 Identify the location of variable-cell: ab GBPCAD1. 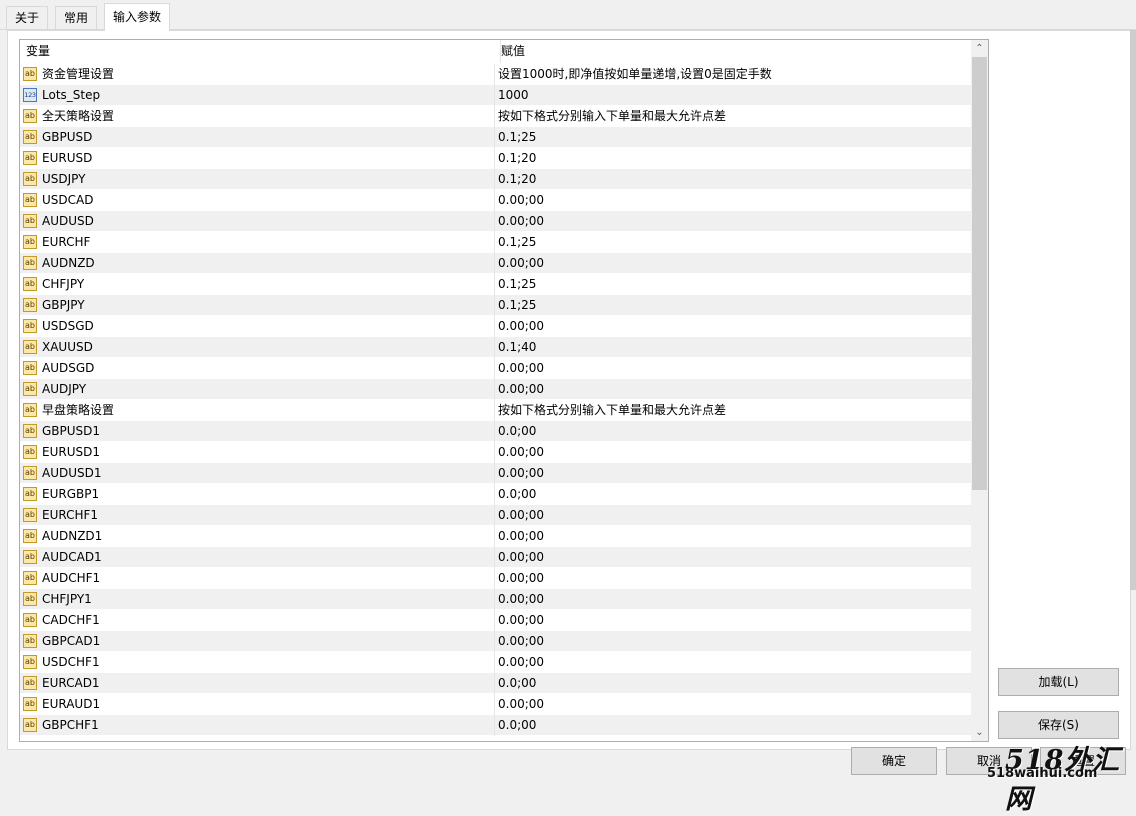
(257, 641).